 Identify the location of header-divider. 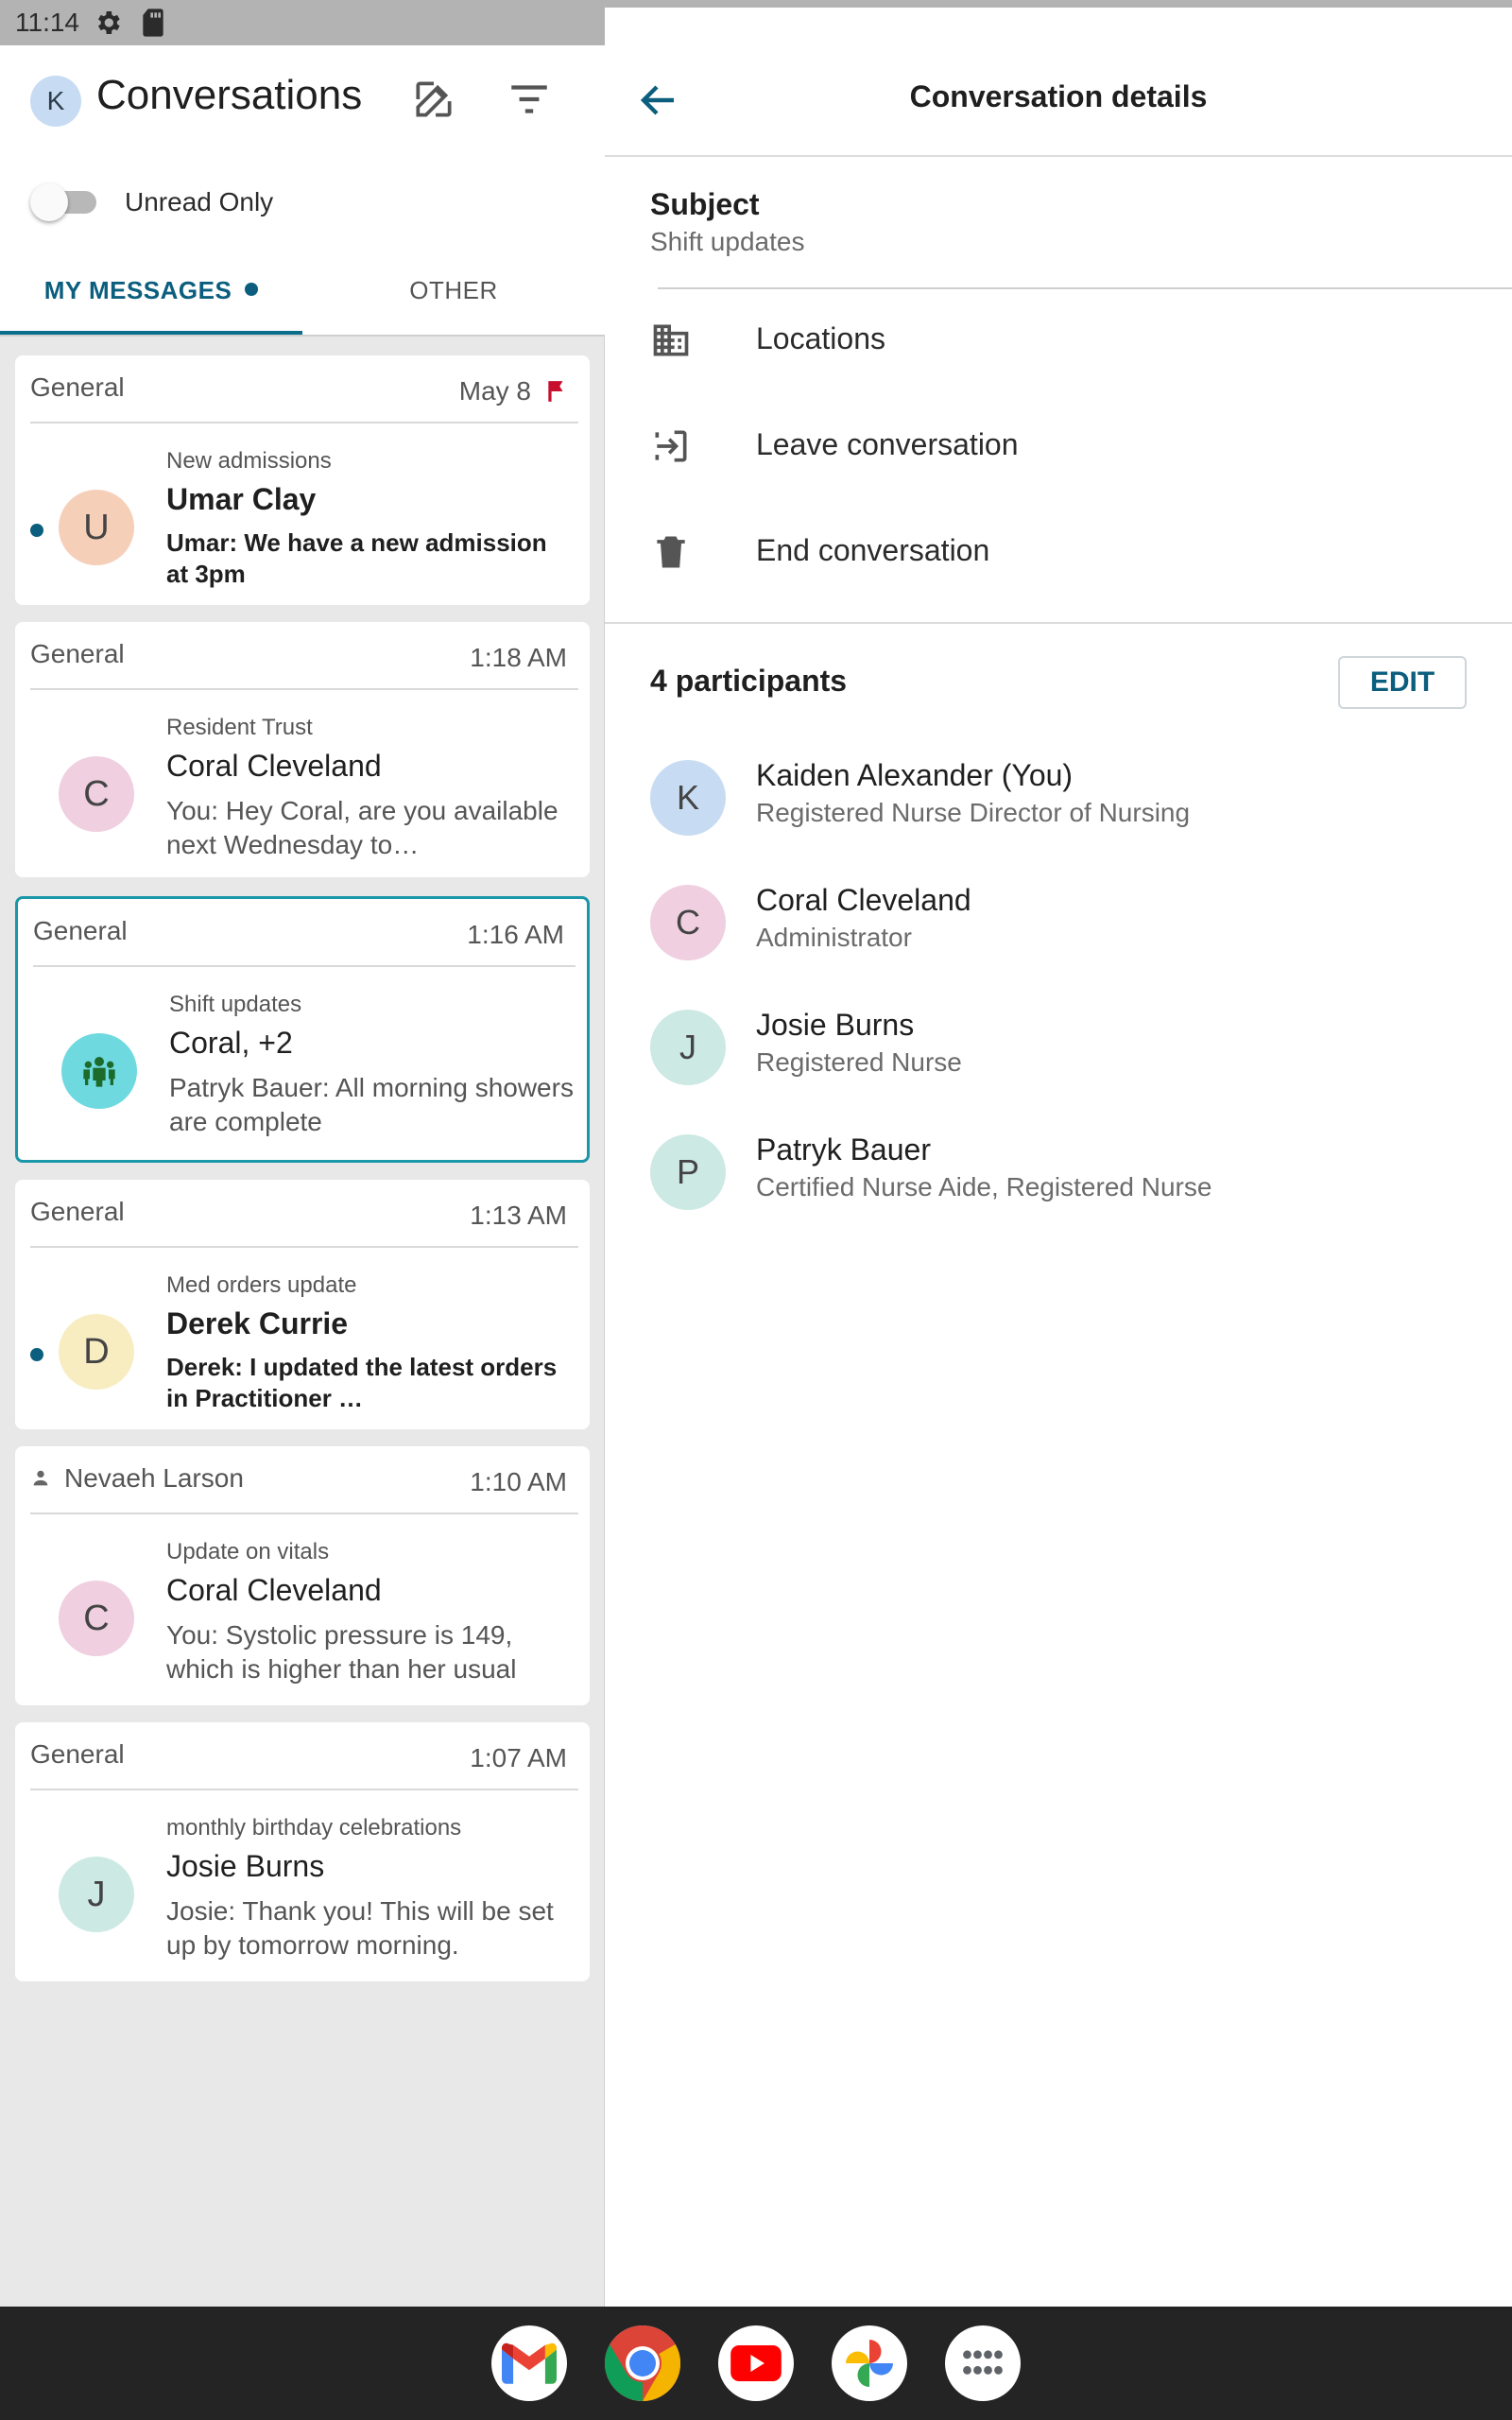
(1058, 156).